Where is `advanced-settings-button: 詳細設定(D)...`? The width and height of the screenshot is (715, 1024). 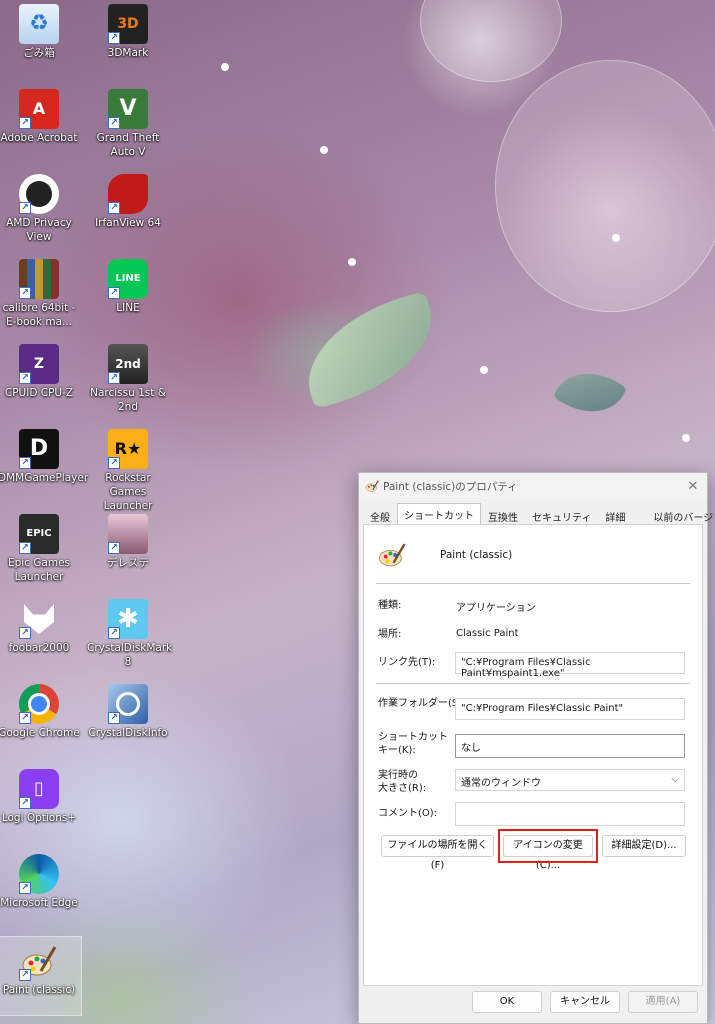
advanced-settings-button: 詳細設定(D)... is located at coordinates (644, 846).